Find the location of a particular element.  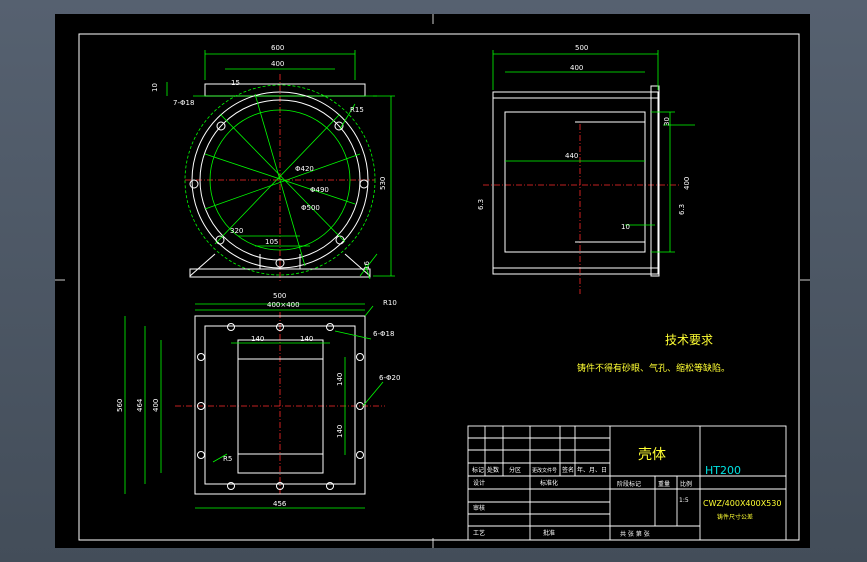

dim-side-10: 10 is located at coordinates (625, 227).